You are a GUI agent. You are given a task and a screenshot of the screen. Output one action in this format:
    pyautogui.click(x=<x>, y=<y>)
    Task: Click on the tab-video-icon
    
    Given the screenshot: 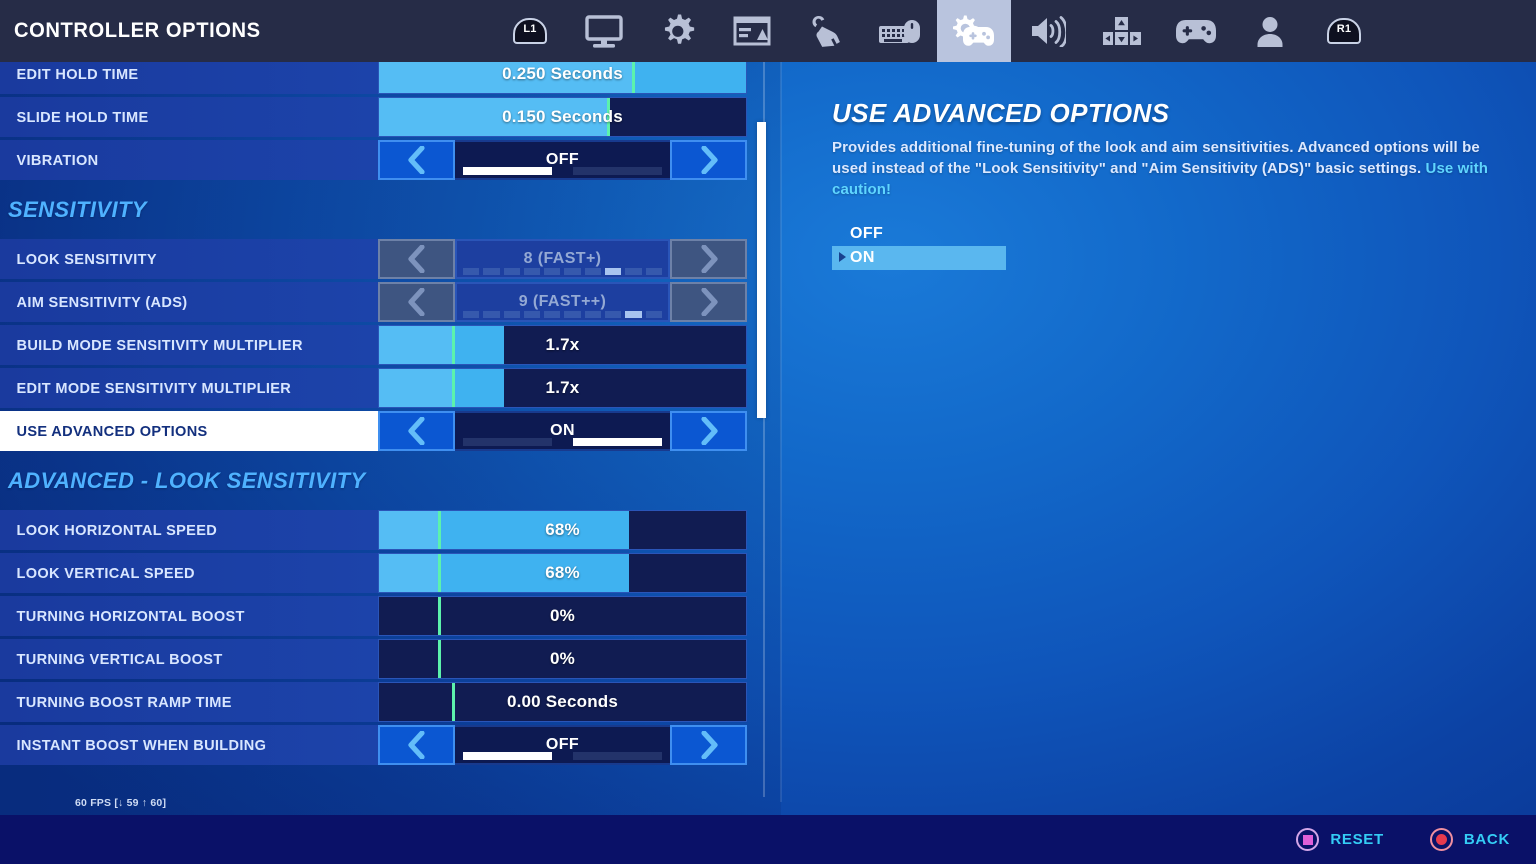 What is the action you would take?
    pyautogui.click(x=604, y=31)
    